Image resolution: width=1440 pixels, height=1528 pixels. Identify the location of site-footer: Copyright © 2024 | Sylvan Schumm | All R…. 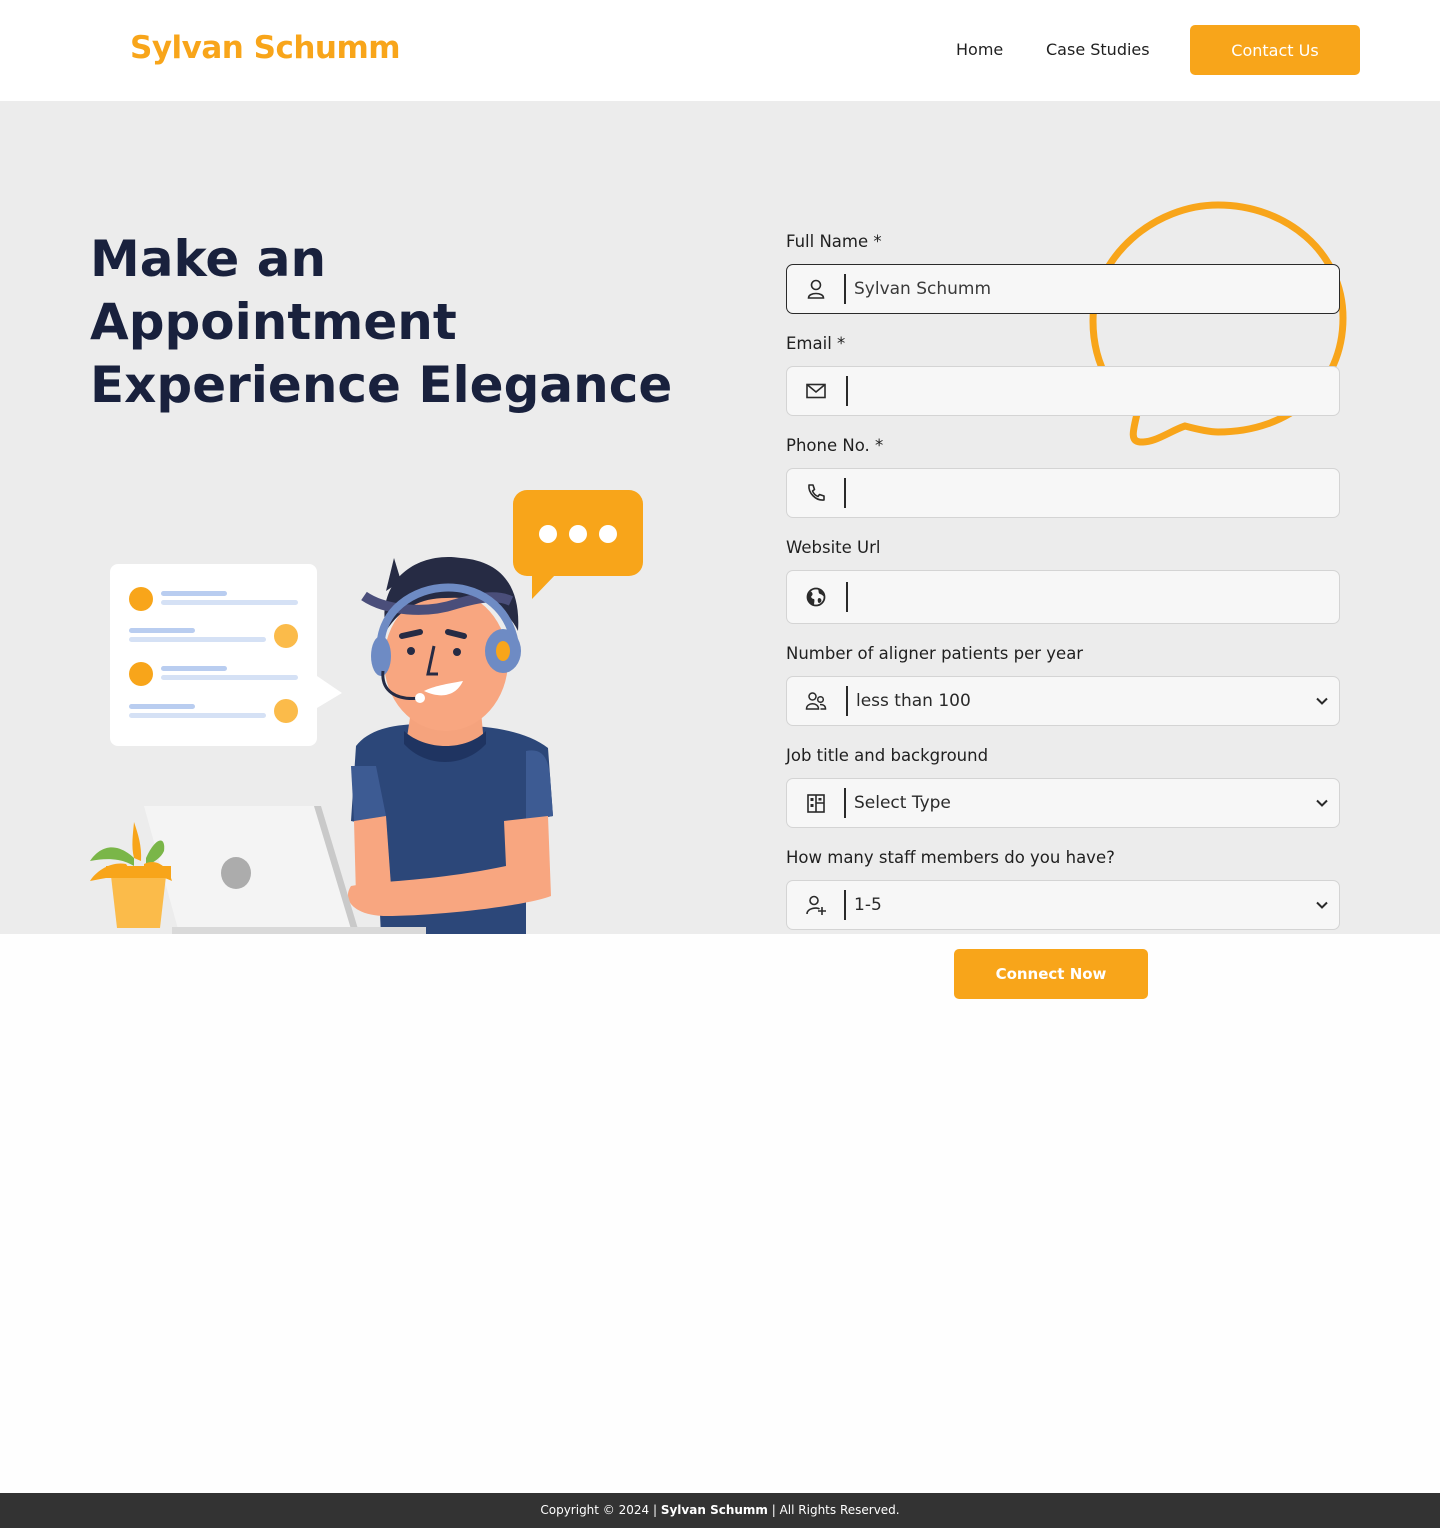
(720, 1510).